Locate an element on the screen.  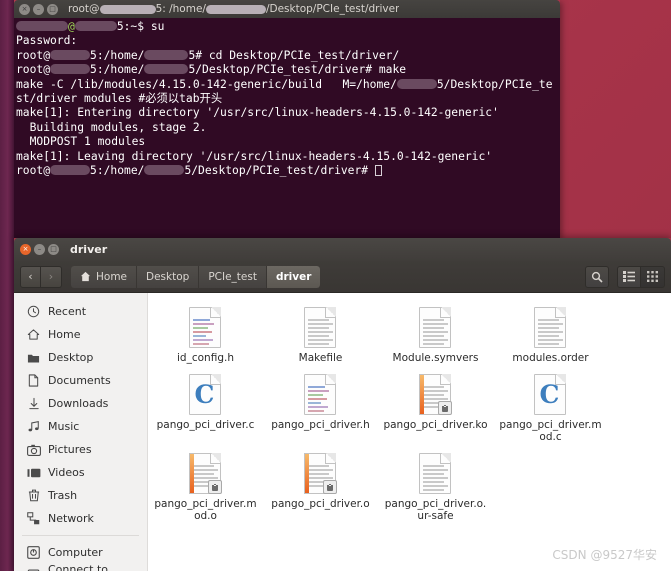
sidebar-item-documents: Documents is located at coordinates (80, 380).